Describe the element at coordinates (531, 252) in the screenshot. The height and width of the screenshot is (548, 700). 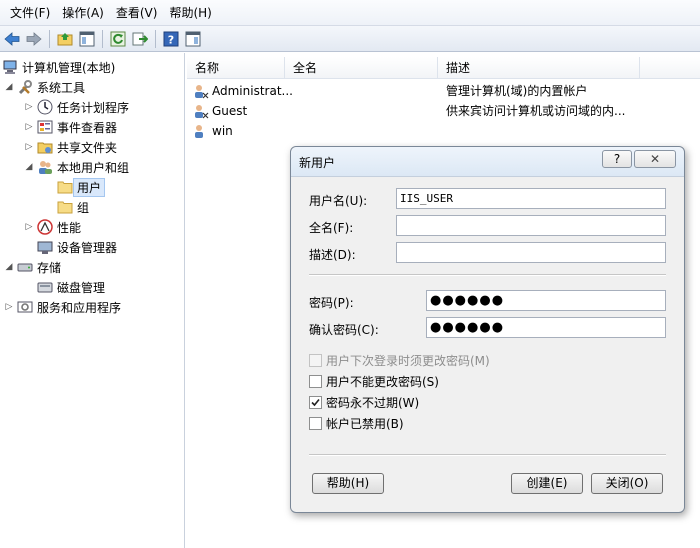
I see `description-input` at that location.